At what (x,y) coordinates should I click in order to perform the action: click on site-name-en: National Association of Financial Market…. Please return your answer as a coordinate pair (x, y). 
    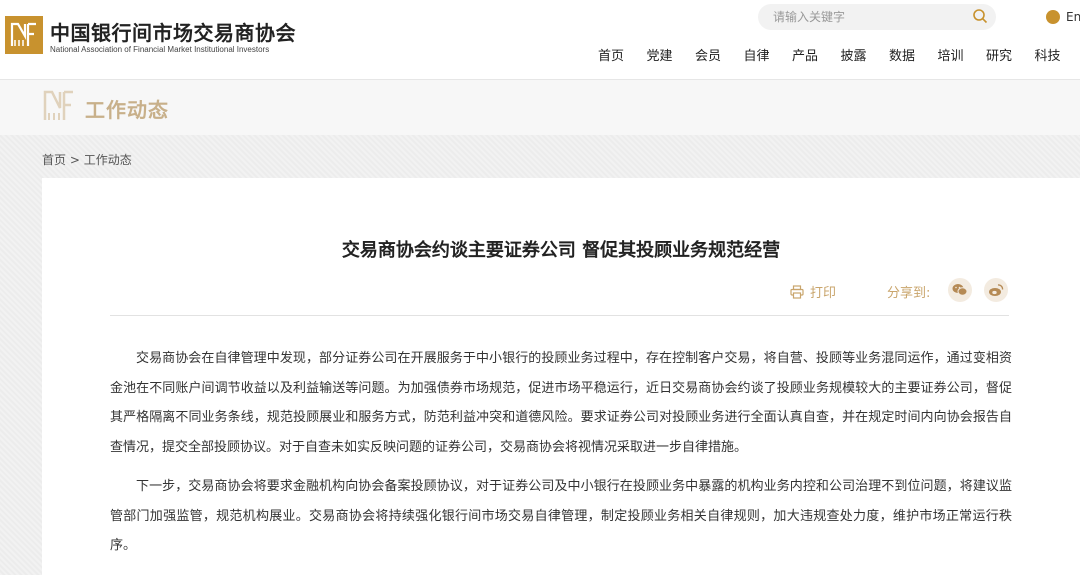
    Looking at the image, I should click on (160, 49).